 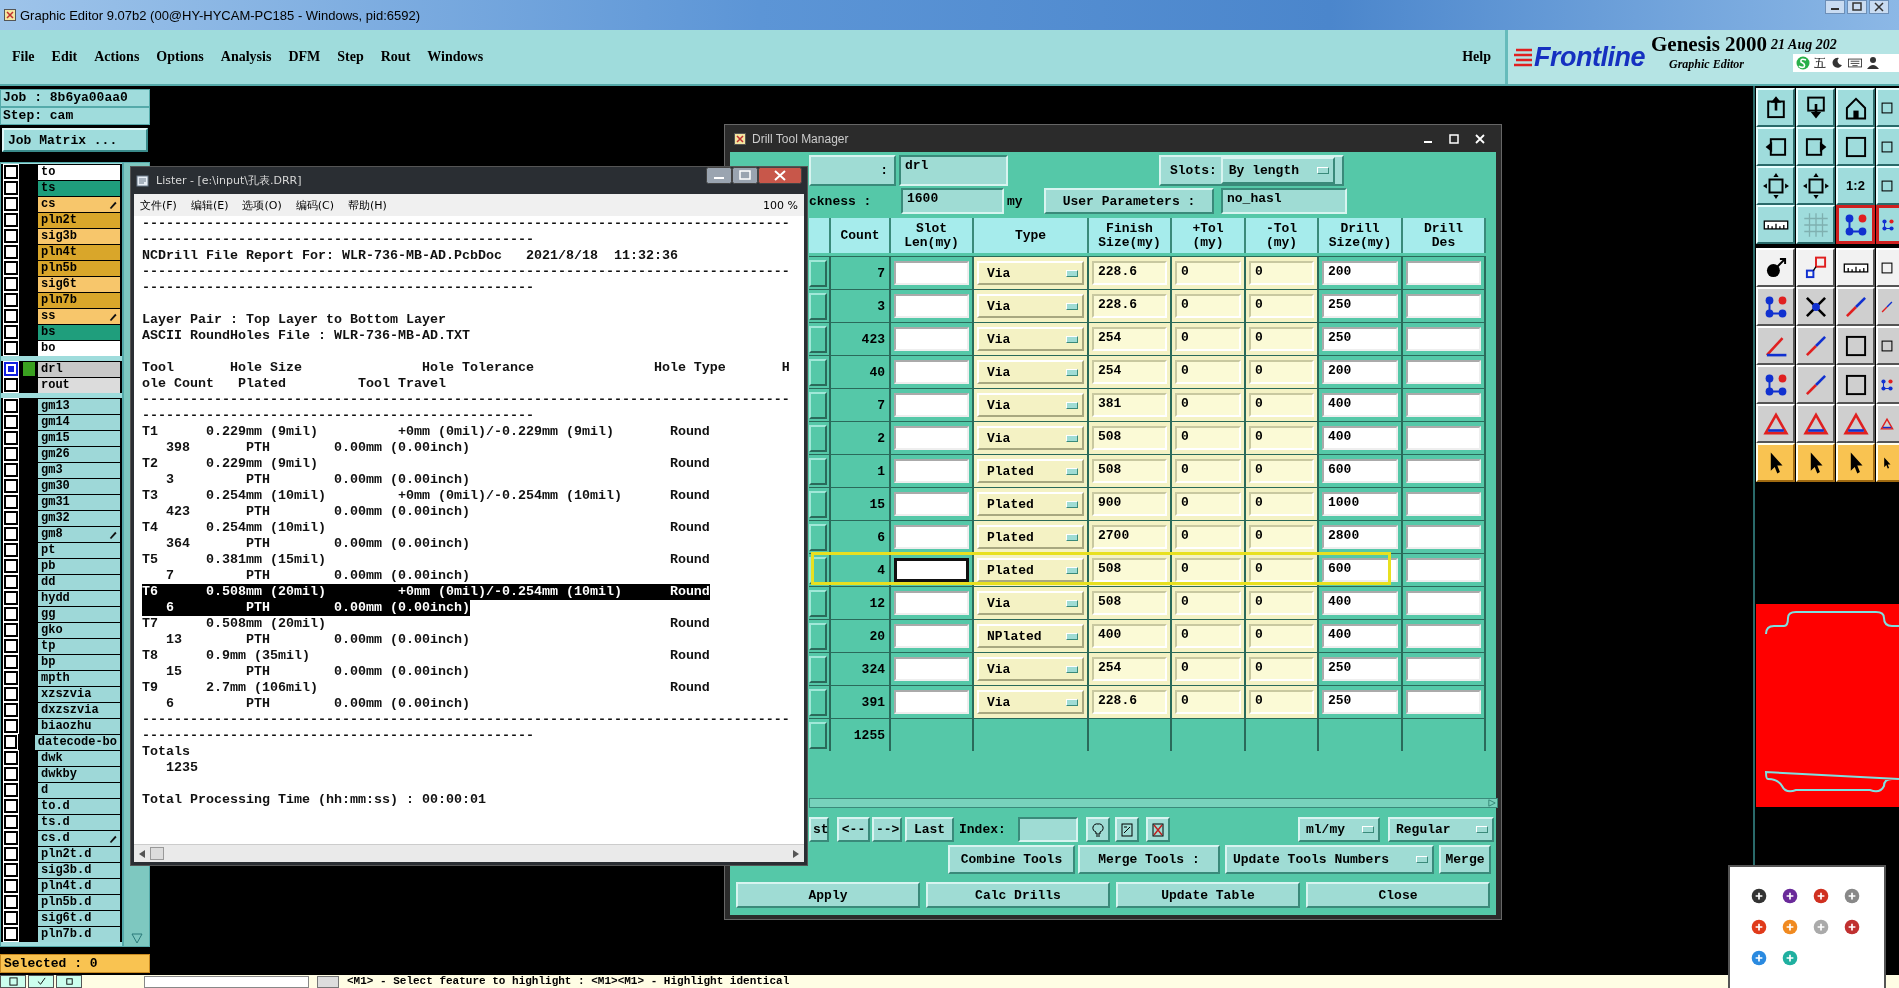 What do you see at coordinates (469, 853) in the screenshot?
I see `horizontal-scrollbar` at bounding box center [469, 853].